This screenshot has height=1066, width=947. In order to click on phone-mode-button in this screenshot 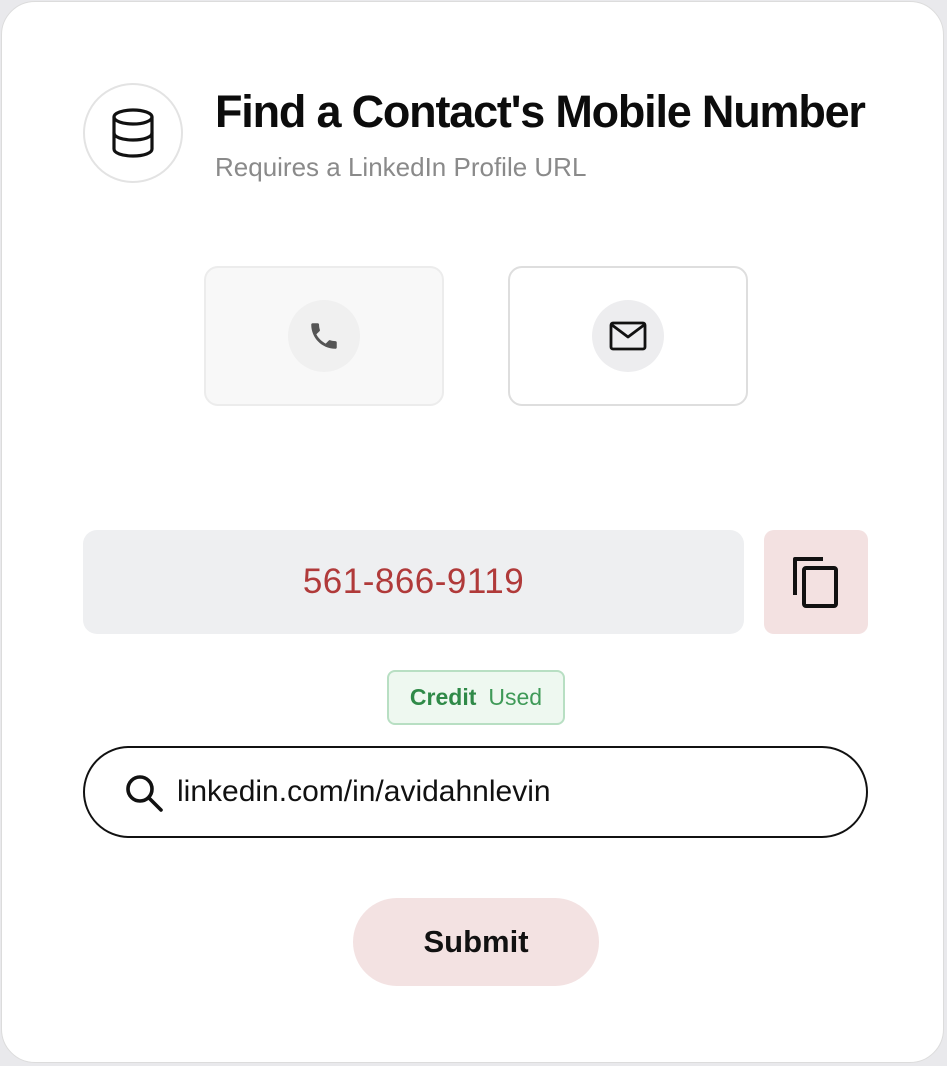, I will do `click(324, 336)`.